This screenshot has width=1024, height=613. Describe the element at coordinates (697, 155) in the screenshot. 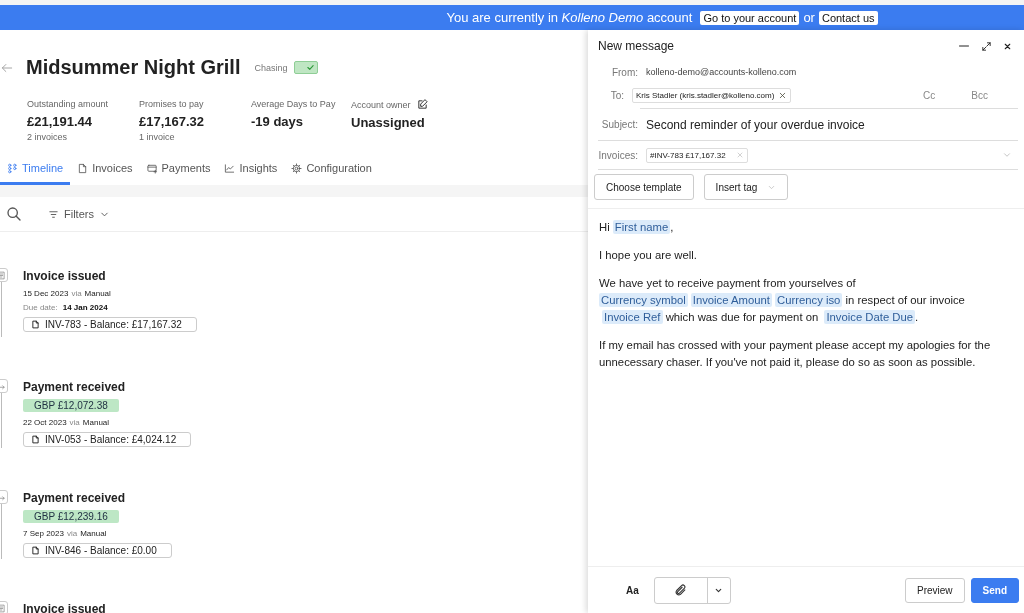

I see `invoice-chip: #INV-783 £17,167.32` at that location.